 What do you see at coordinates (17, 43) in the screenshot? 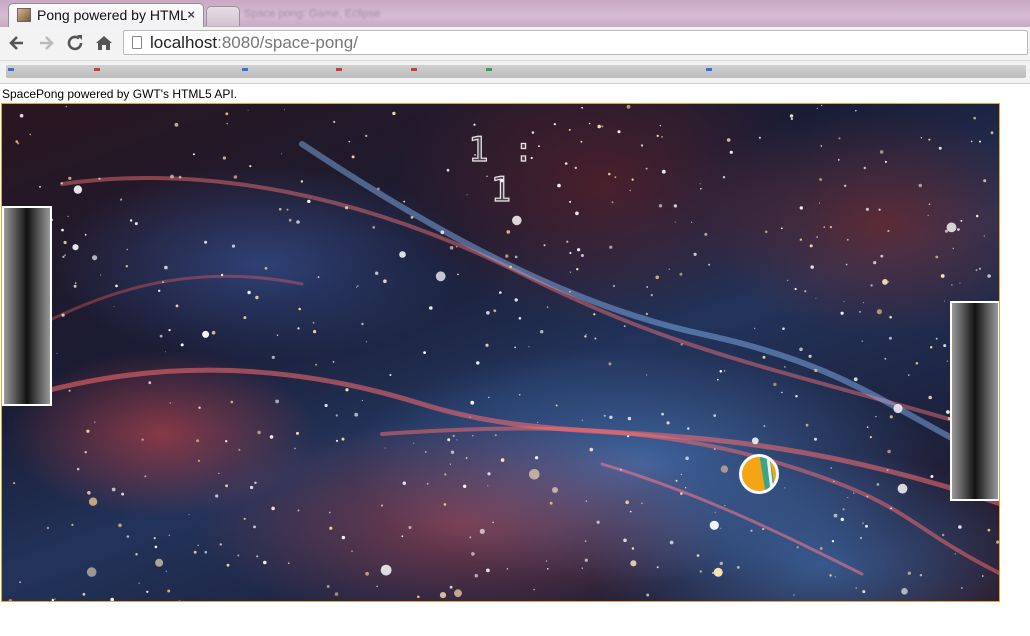
I see `back-arrow-icon` at bounding box center [17, 43].